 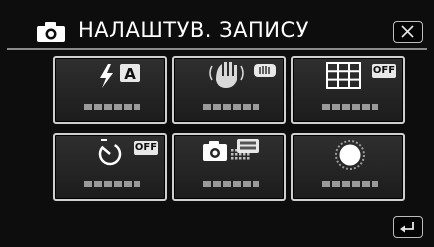 I want to click on close-icon, so click(x=407, y=31).